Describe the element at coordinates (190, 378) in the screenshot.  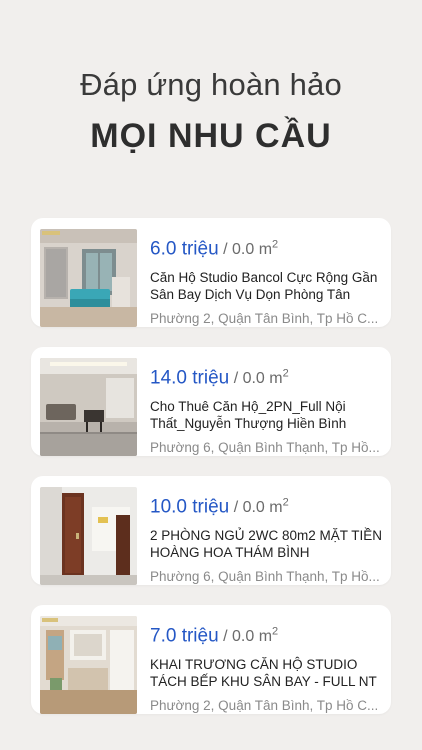
I see `listing-price: 14.0 triệu` at that location.